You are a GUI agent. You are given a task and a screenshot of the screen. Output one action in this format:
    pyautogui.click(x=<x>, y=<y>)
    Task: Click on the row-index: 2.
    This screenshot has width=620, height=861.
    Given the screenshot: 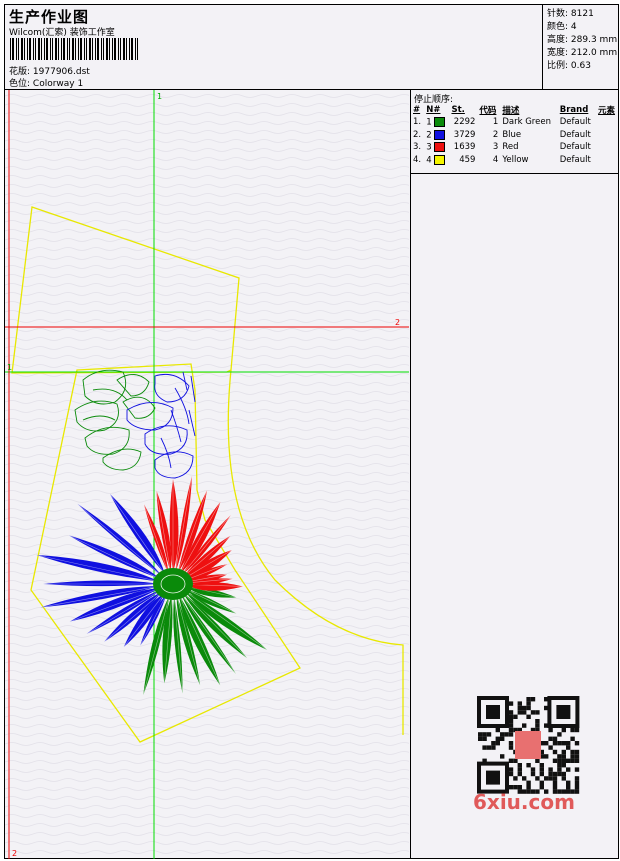 What is the action you would take?
    pyautogui.click(x=417, y=134)
    